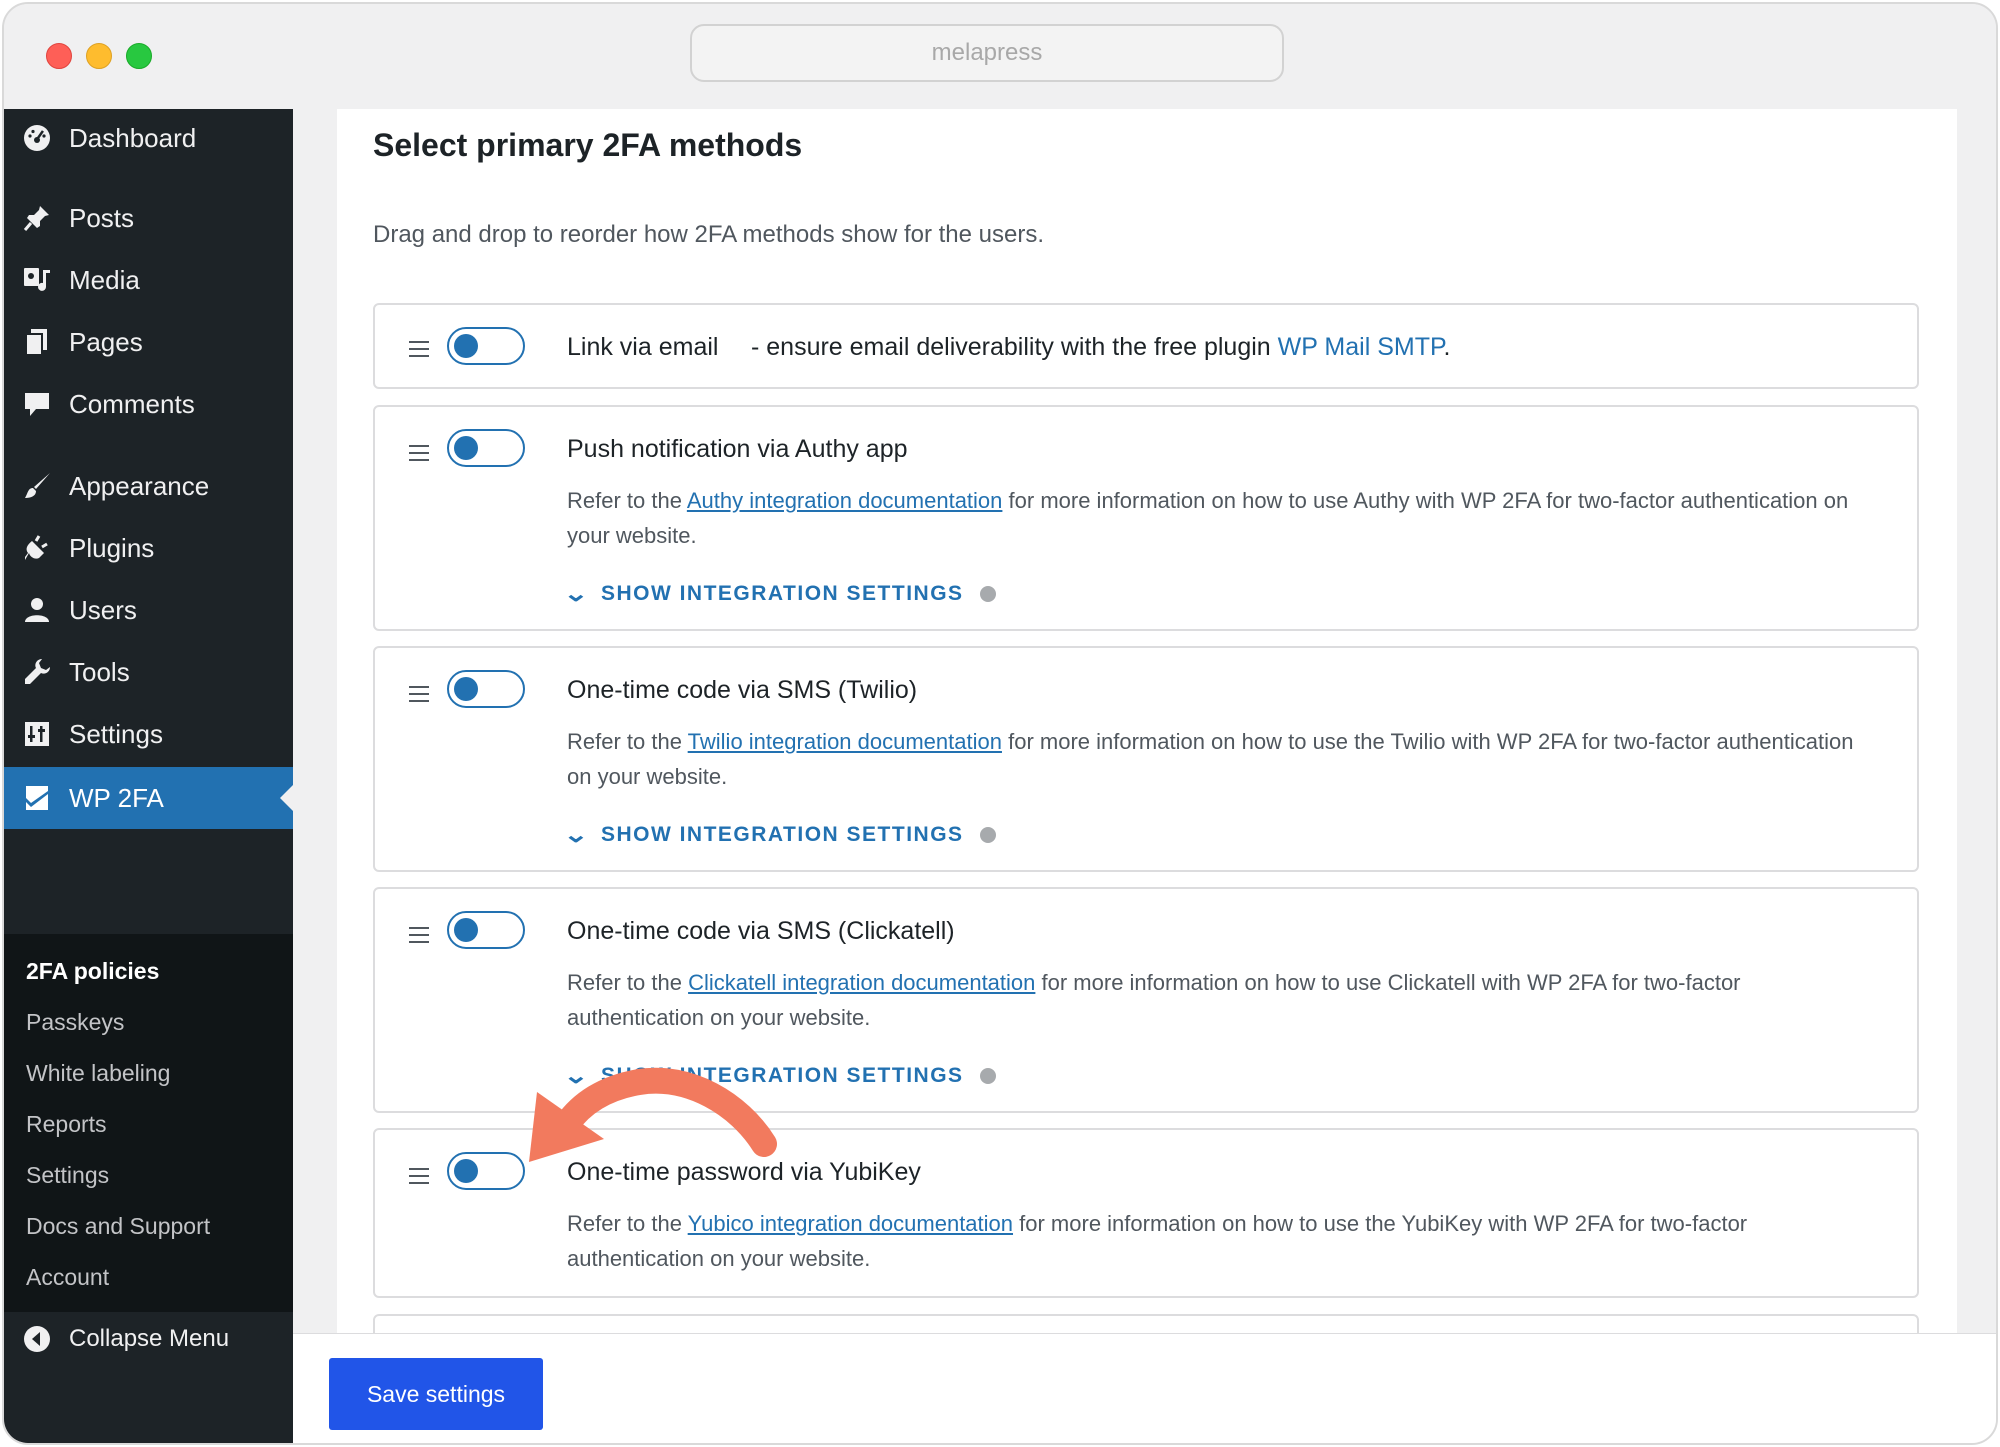 This screenshot has height=1447, width=2000. Describe the element at coordinates (133, 137) in the screenshot. I see `sidebar-item-label: Dashboard` at that location.